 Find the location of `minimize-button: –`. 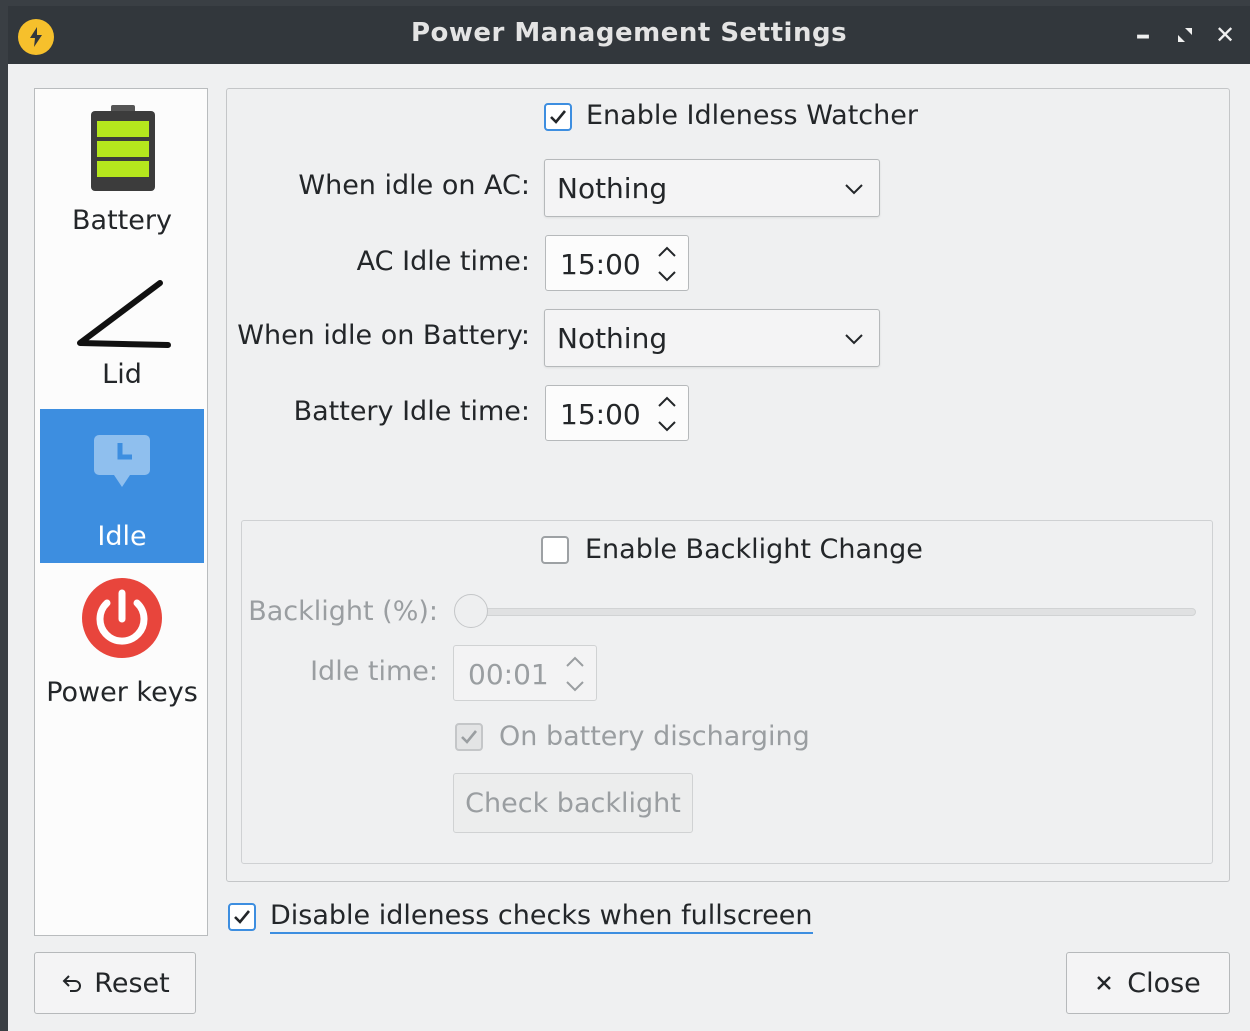

minimize-button: – is located at coordinates (1143, 35).